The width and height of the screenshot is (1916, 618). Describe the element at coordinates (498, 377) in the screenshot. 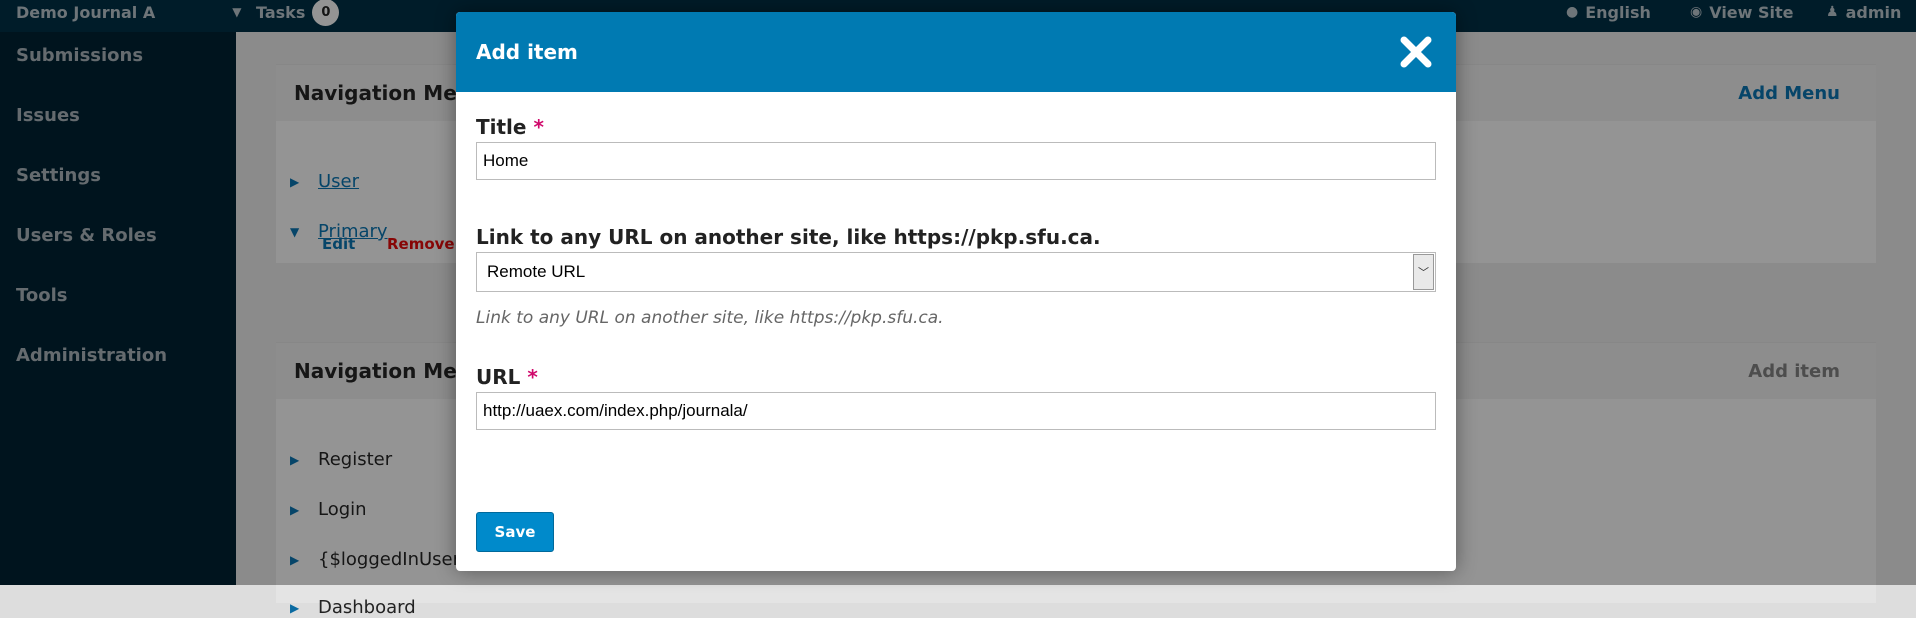

I see `url-label-text: URL` at that location.